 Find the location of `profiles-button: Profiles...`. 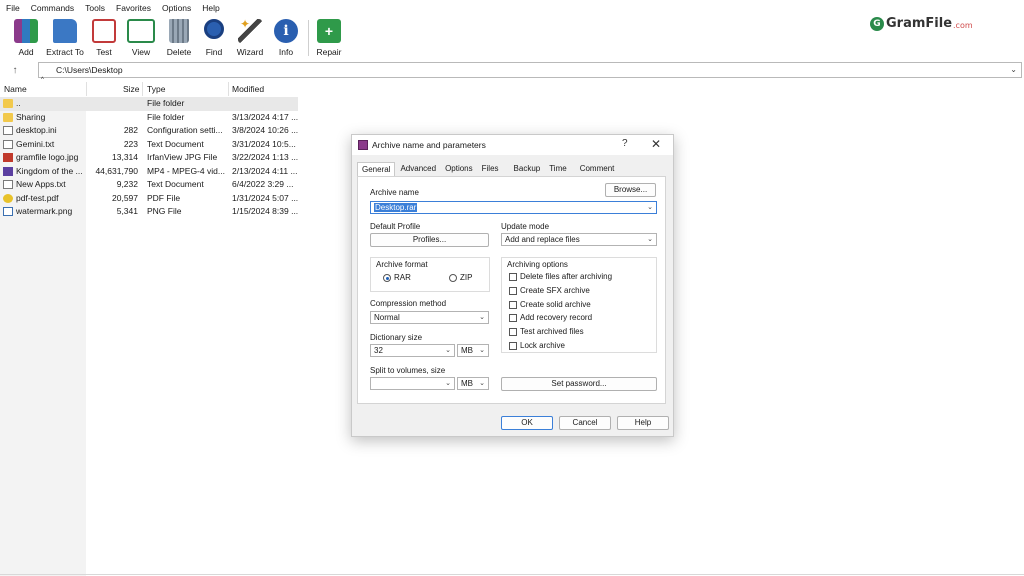

profiles-button: Profiles... is located at coordinates (429, 240).